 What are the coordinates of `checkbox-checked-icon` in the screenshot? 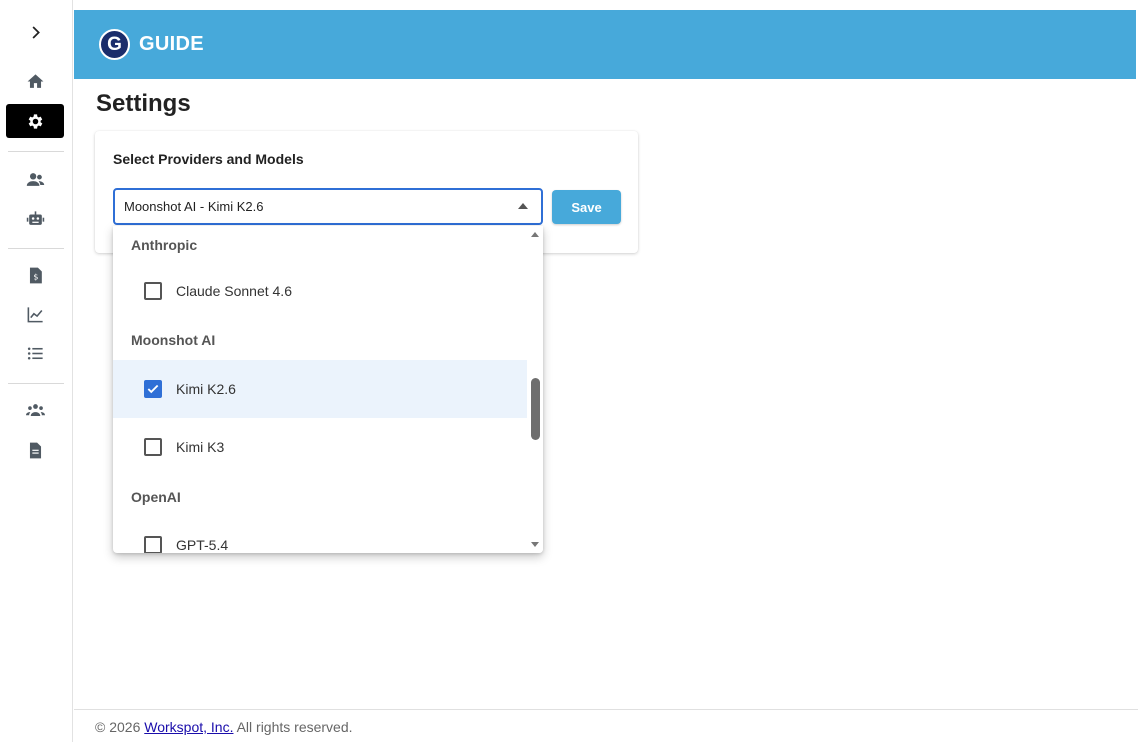 It's located at (153, 389).